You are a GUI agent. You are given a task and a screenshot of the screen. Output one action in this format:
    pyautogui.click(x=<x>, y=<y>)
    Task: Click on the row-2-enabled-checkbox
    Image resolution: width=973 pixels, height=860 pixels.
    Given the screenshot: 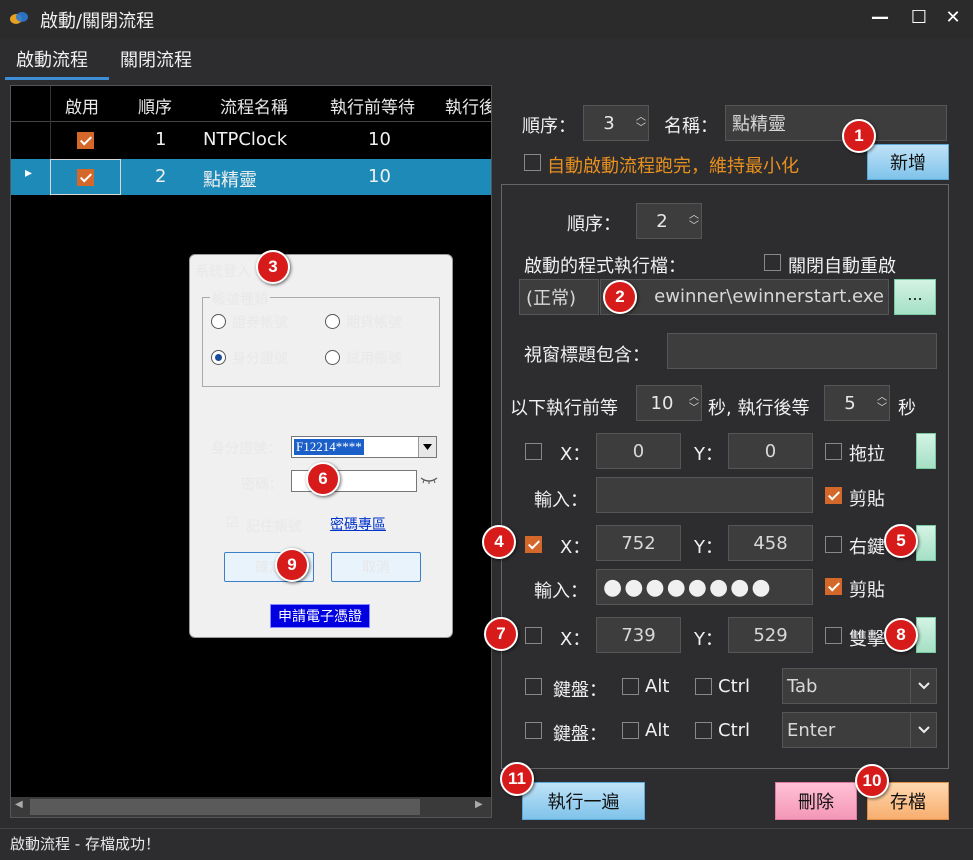 What is the action you would take?
    pyautogui.click(x=85, y=177)
    